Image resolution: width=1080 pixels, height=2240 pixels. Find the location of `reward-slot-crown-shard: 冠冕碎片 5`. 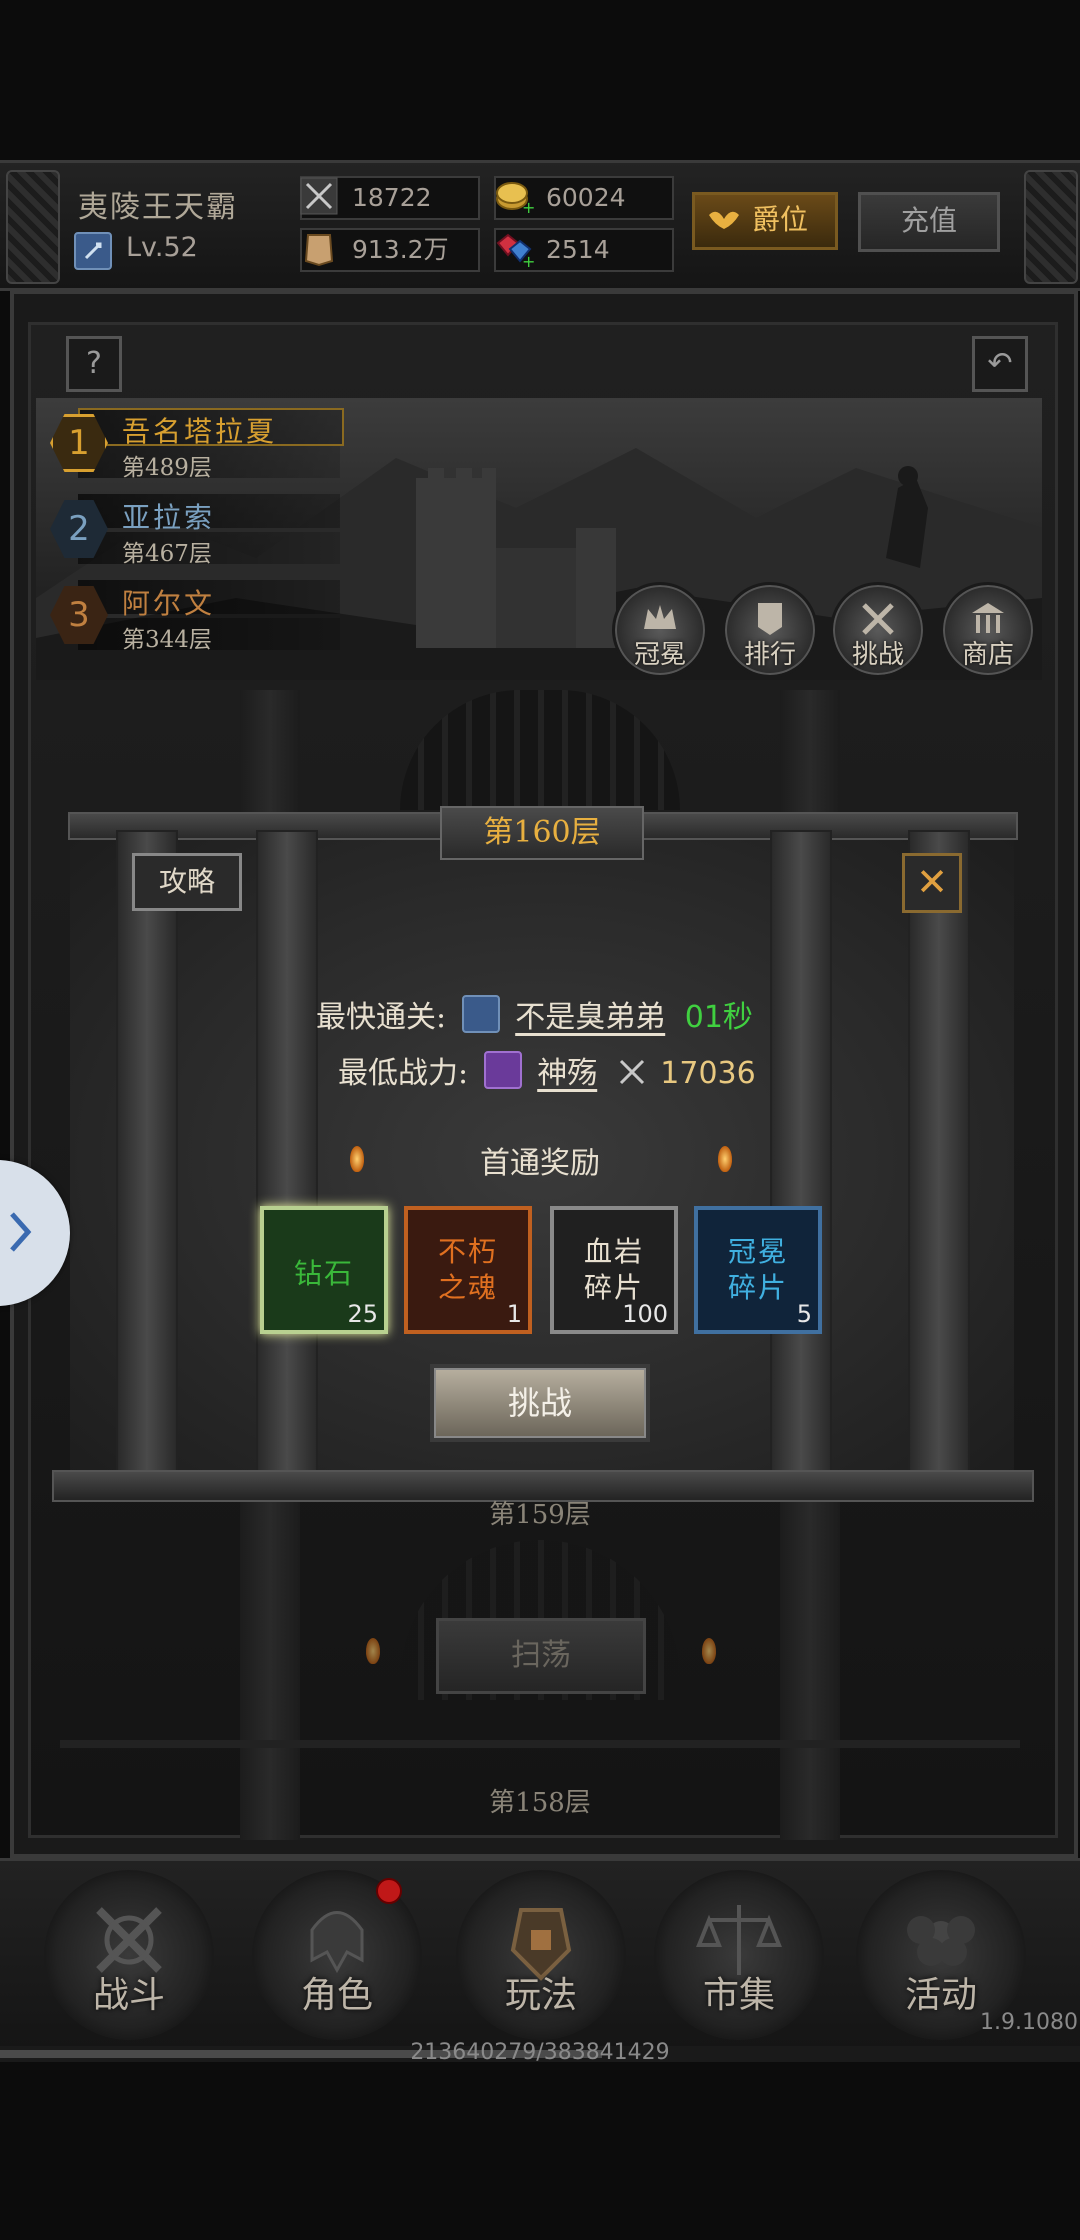

reward-slot-crown-shard: 冠冕碎片 5 is located at coordinates (758, 1270).